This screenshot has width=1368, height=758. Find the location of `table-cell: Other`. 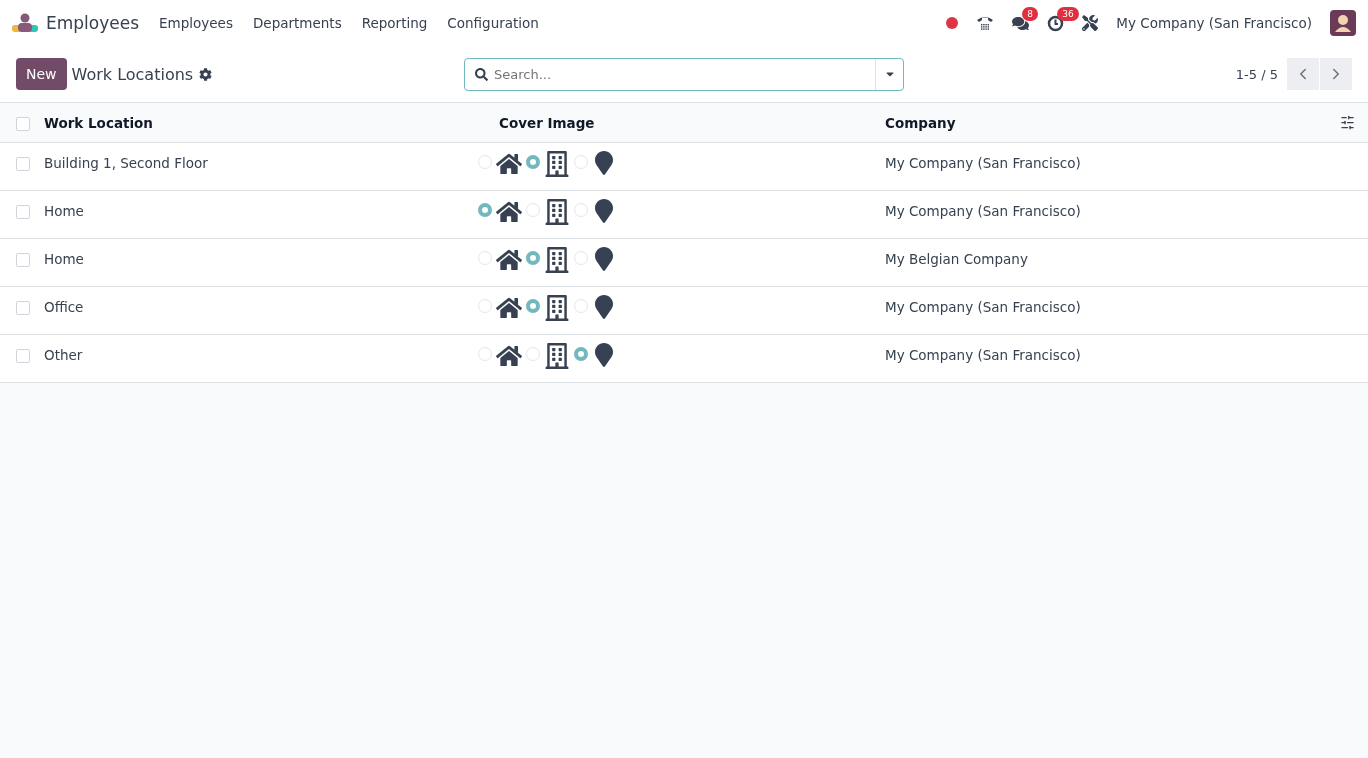

table-cell: Other is located at coordinates (63, 355).